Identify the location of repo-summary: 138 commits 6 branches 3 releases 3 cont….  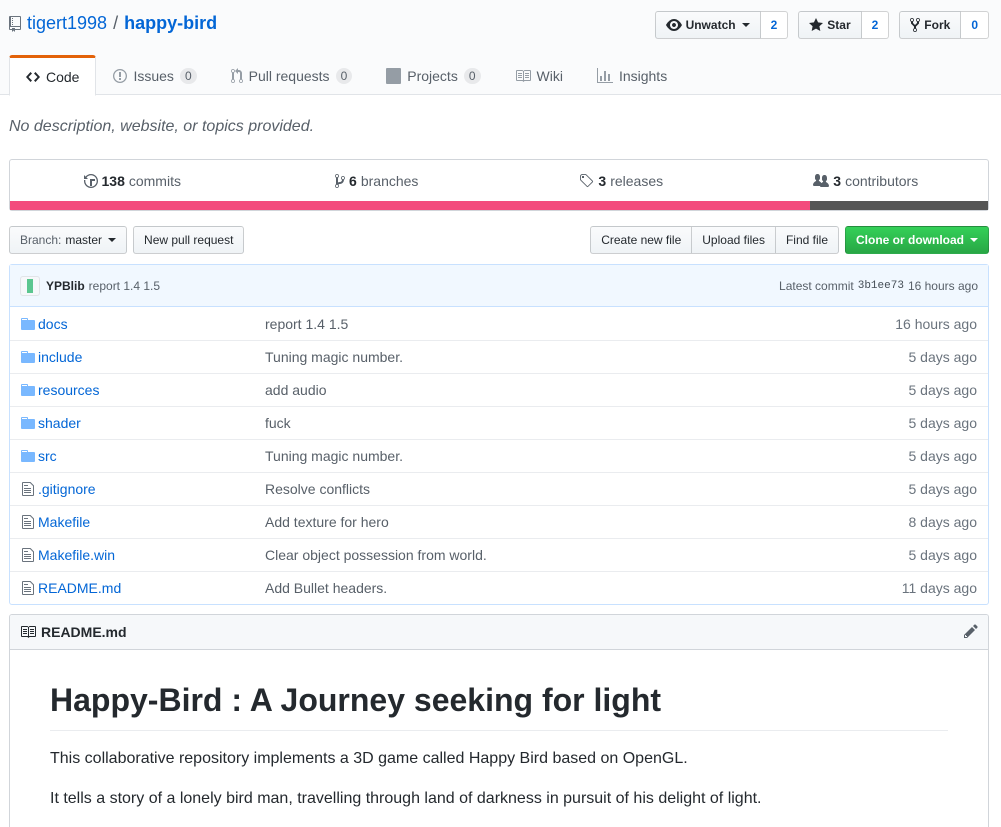
(499, 185).